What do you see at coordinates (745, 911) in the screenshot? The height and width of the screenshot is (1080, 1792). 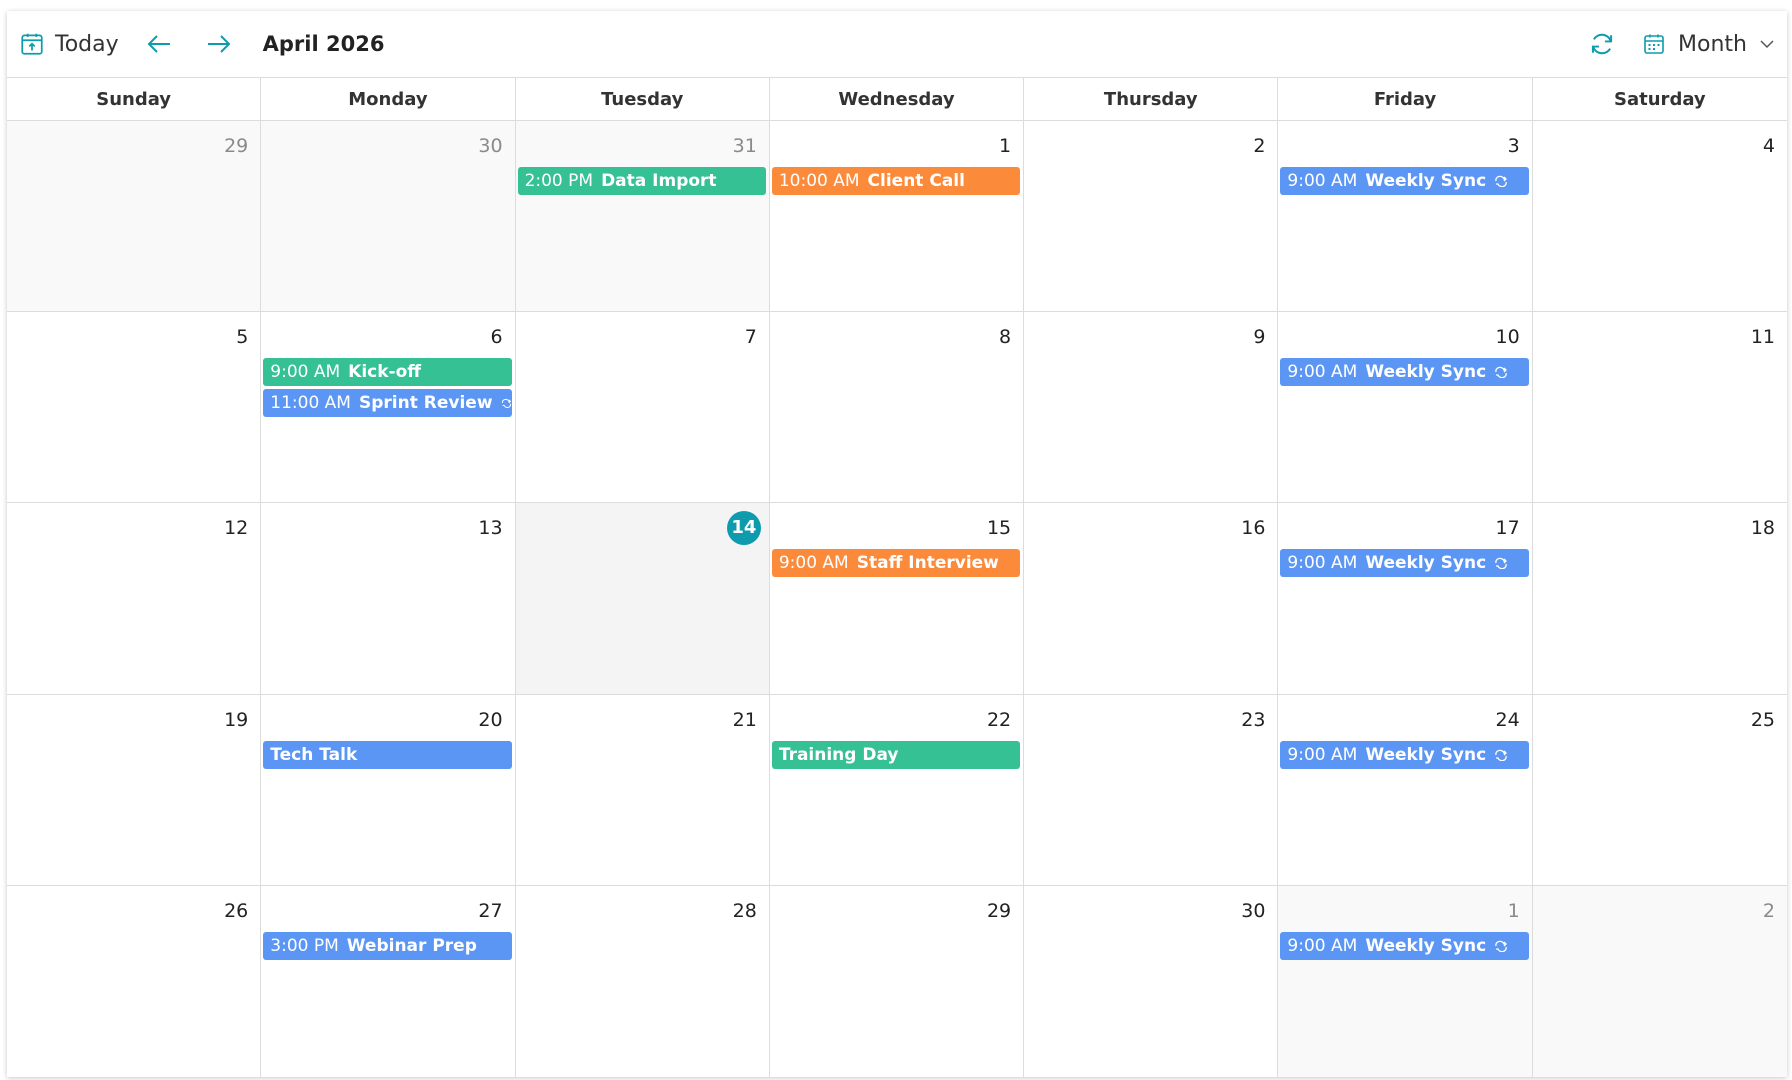 I see `date-number: 28` at bounding box center [745, 911].